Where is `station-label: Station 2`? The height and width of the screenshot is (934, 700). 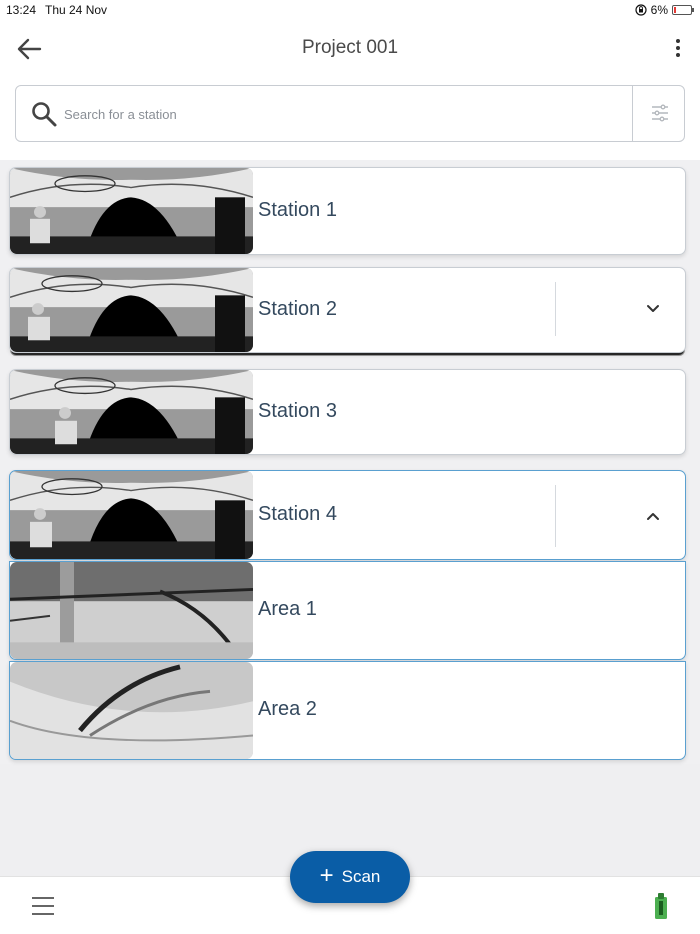 station-label: Station 2 is located at coordinates (297, 309).